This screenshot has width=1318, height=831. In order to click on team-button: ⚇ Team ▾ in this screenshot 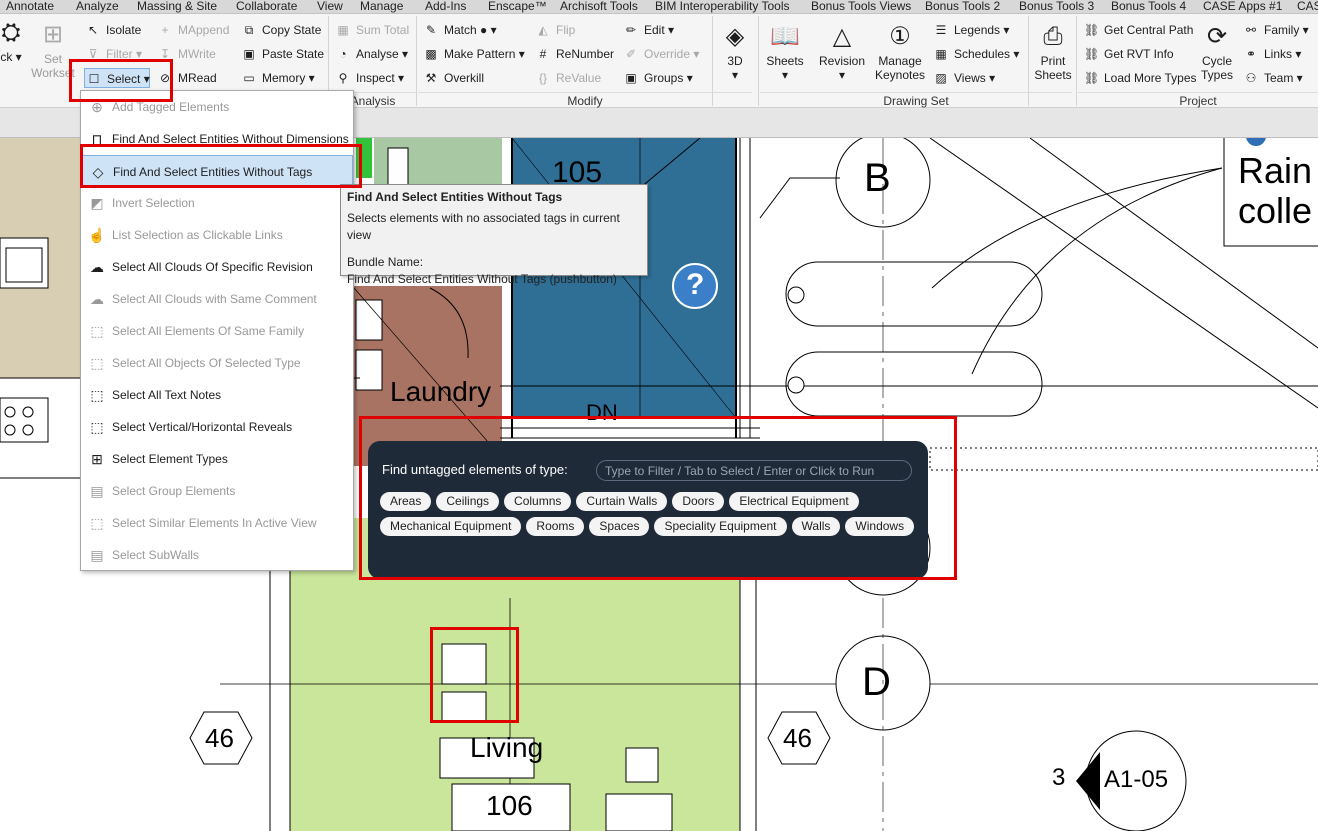, I will do `click(1273, 78)`.